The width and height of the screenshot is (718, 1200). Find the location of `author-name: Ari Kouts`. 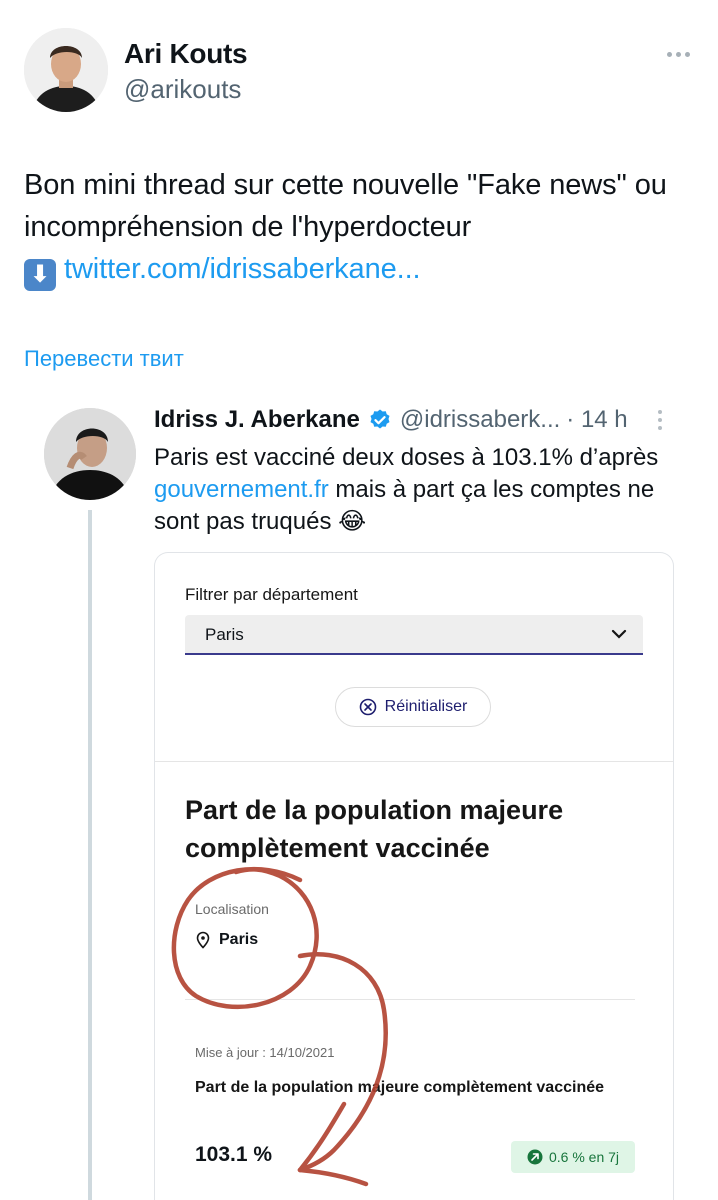

author-name: Ari Kouts is located at coordinates (186, 54).